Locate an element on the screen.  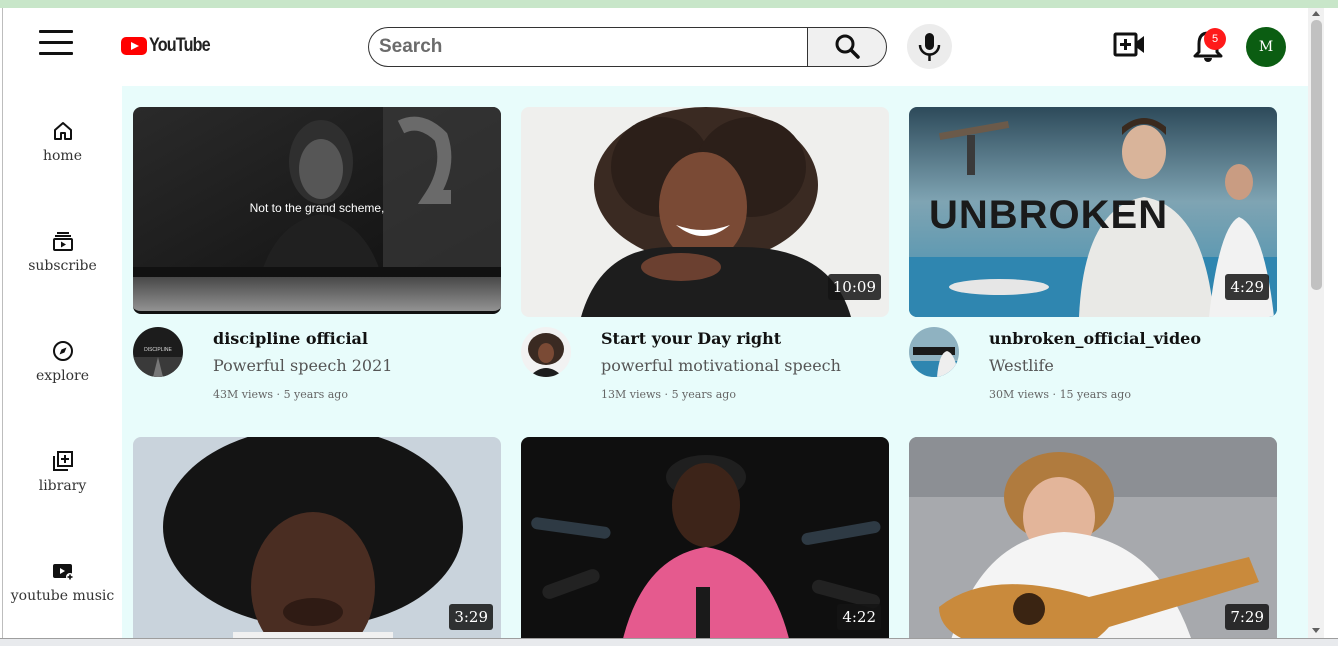
video-meta: 43M views · 5 years ago is located at coordinates (280, 394).